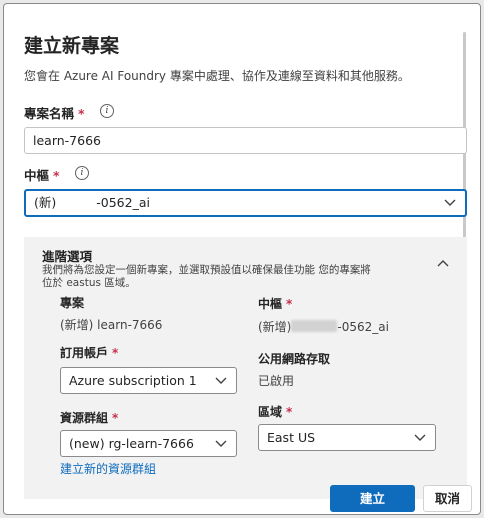 The width and height of the screenshot is (484, 518). Describe the element at coordinates (108, 468) in the screenshot. I see `create-resource-group-link: 建立新的資源群組` at that location.